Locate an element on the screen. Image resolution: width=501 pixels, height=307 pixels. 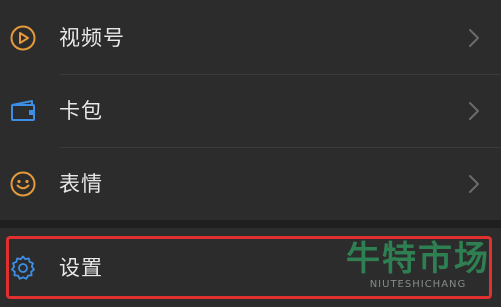
video-channel-icon is located at coordinates (23, 38).